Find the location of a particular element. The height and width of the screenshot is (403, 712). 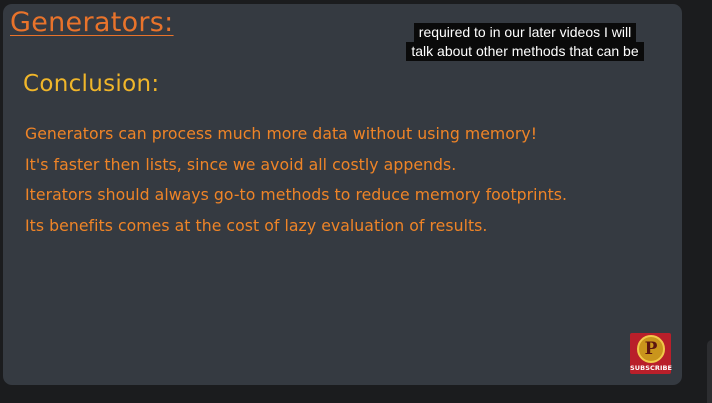

channel-logo-icon: P is located at coordinates (651, 349).